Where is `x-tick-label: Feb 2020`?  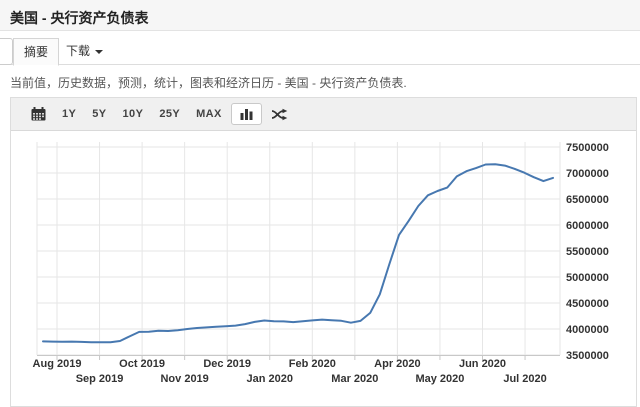 x-tick-label: Feb 2020 is located at coordinates (312, 364).